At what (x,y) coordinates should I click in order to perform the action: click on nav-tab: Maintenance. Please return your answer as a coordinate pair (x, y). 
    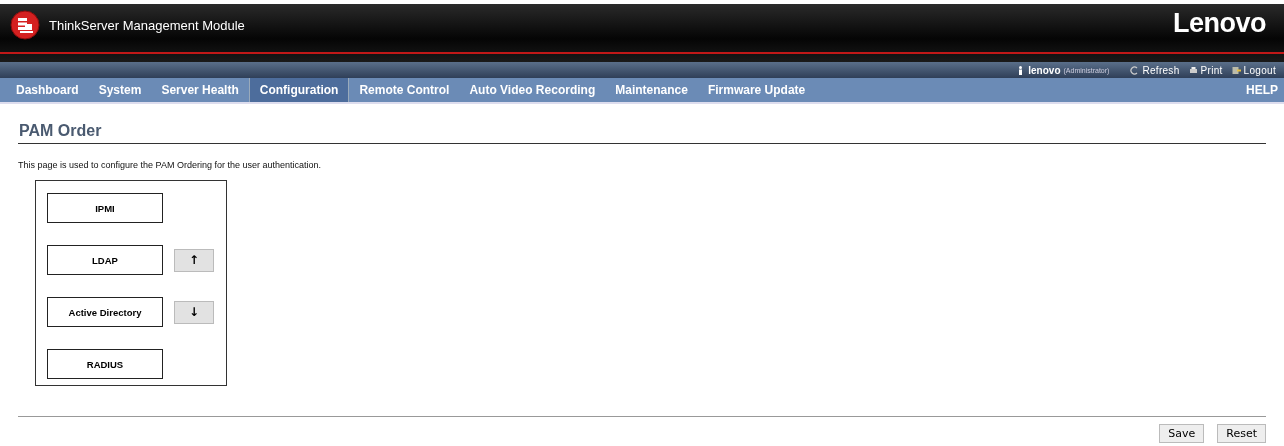
    Looking at the image, I should click on (651, 90).